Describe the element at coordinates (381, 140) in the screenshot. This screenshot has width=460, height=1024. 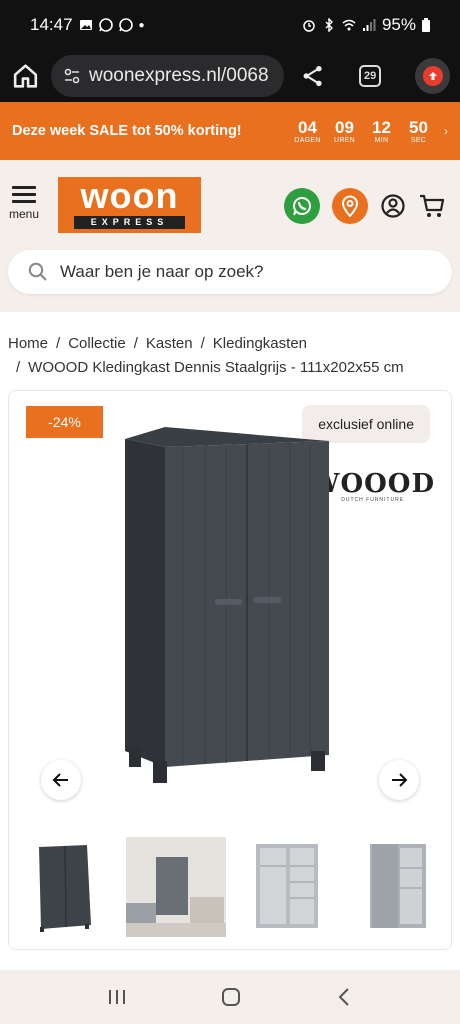
I see `countdown-label: MIN` at that location.